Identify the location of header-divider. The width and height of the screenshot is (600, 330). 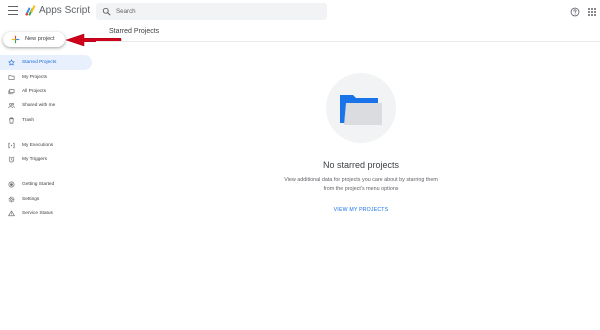
(348, 41).